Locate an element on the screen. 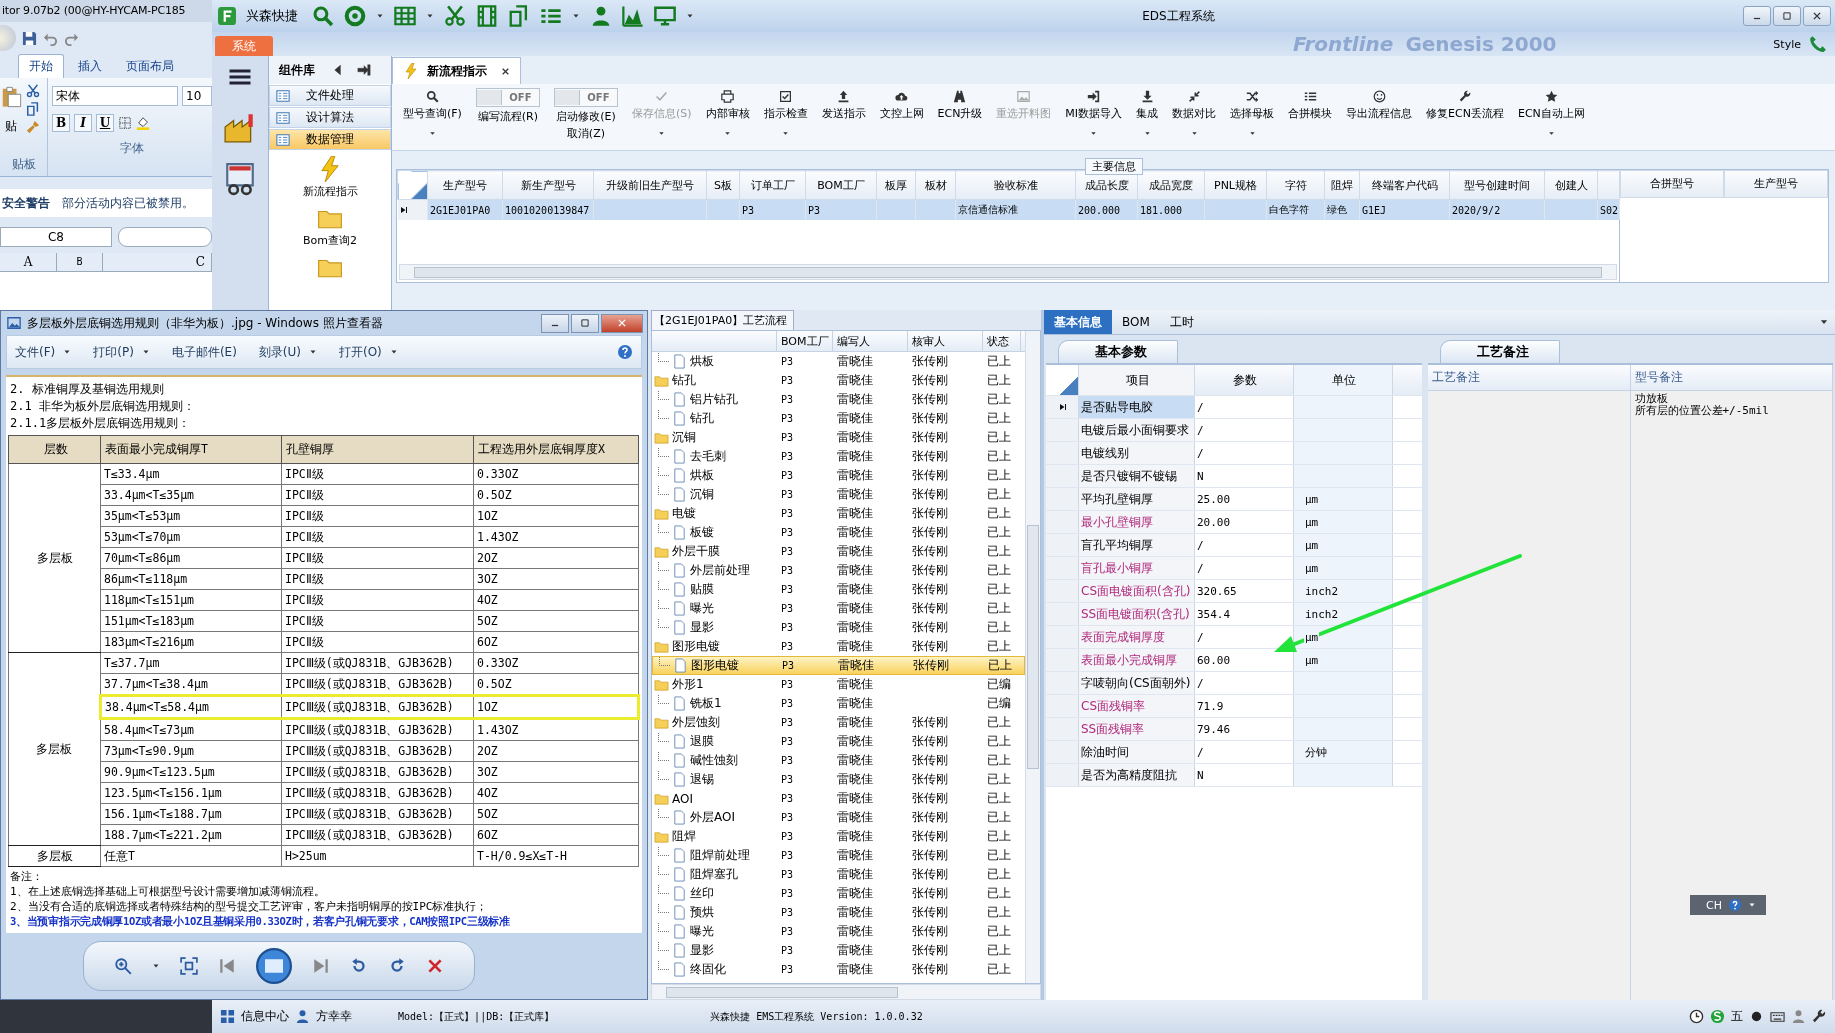 Image resolution: width=1835 pixels, height=1033 pixels. toggle-switch: OFF is located at coordinates (585, 97).